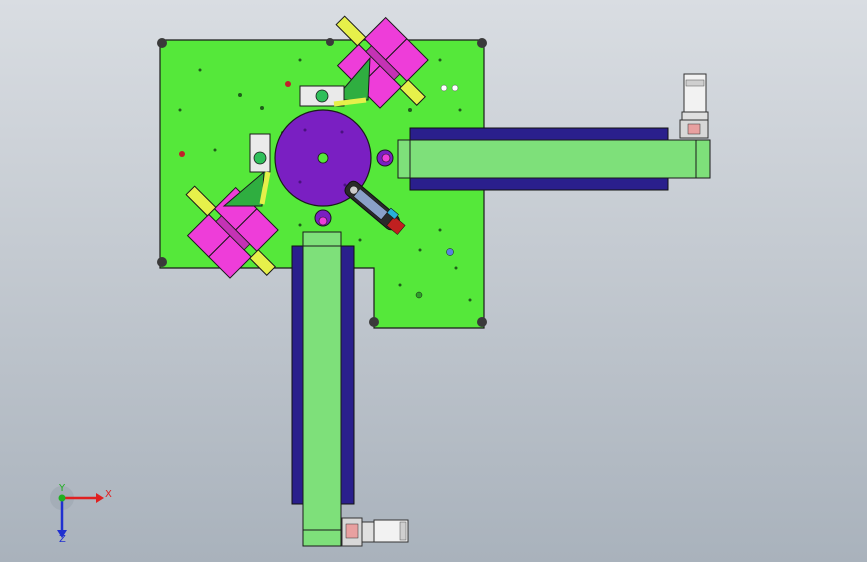  What do you see at coordinates (419, 295) in the screenshot?
I see `plate-fiducial-green` at bounding box center [419, 295].